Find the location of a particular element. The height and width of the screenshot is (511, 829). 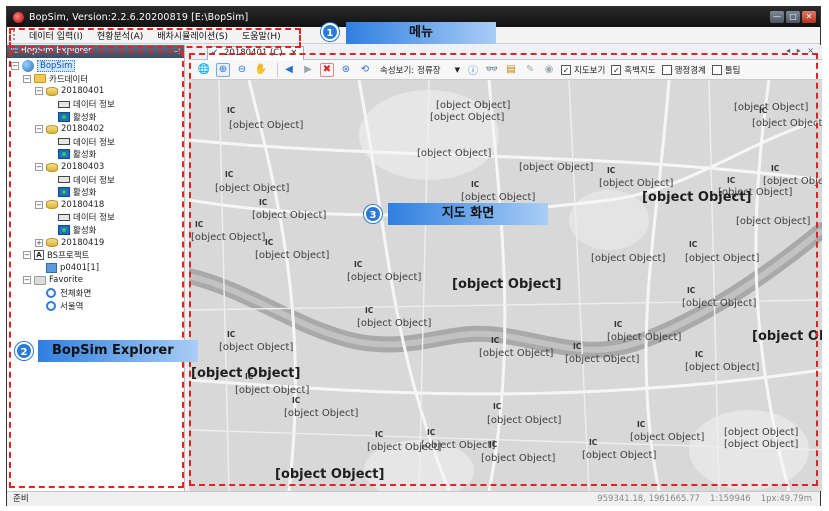

forward-arrow-icon: ▶ is located at coordinates (308, 70).